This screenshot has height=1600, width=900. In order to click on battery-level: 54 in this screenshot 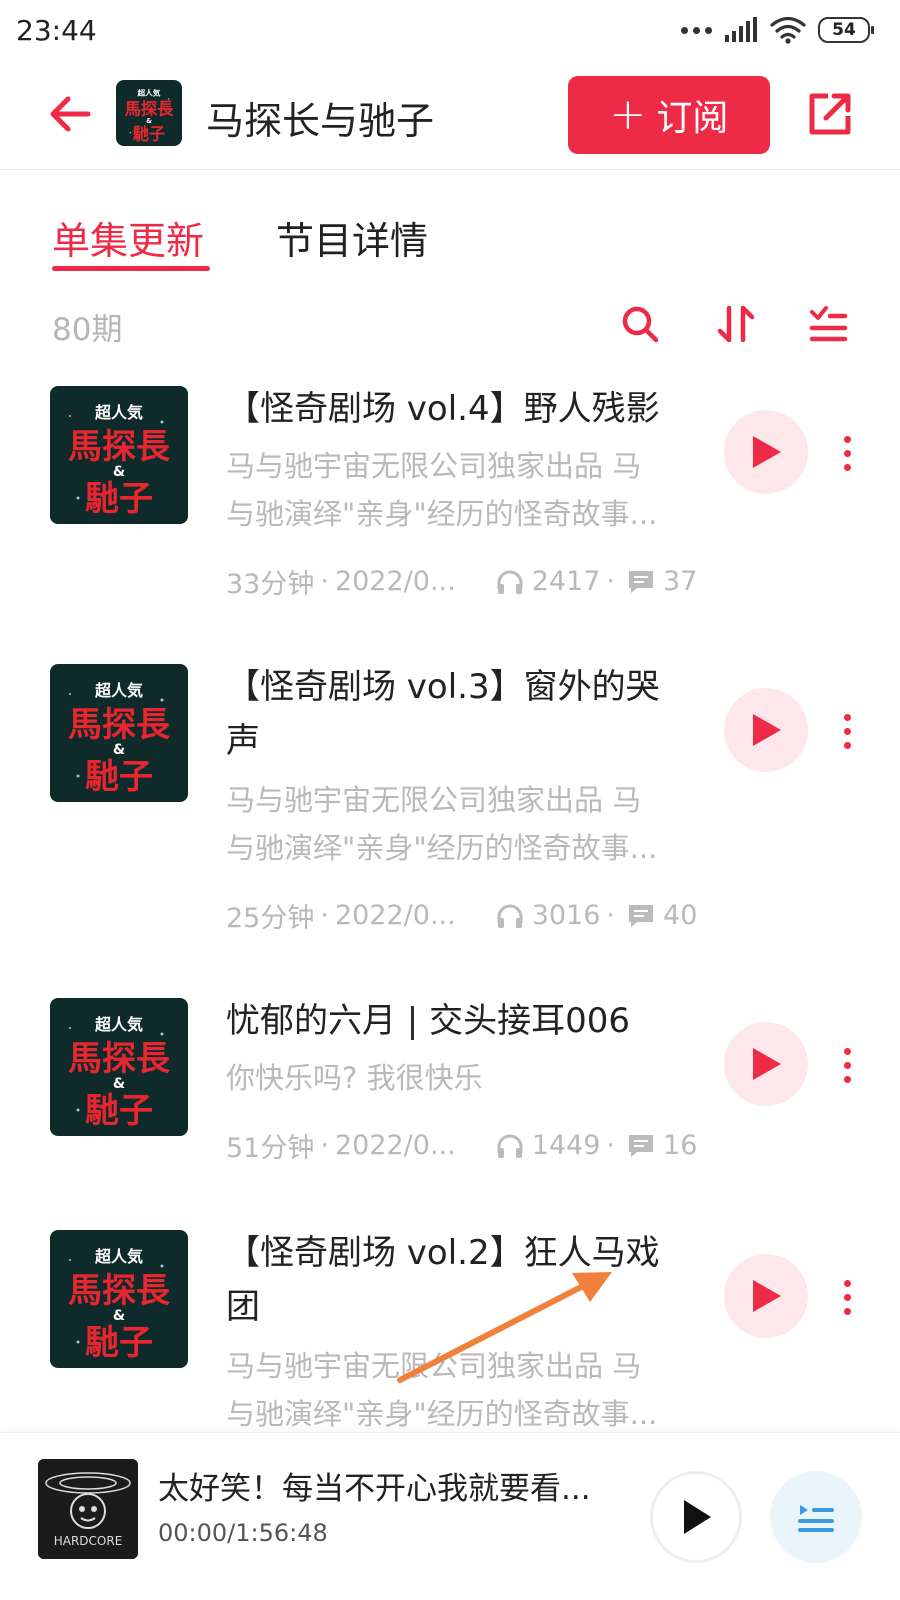, I will do `click(844, 30)`.